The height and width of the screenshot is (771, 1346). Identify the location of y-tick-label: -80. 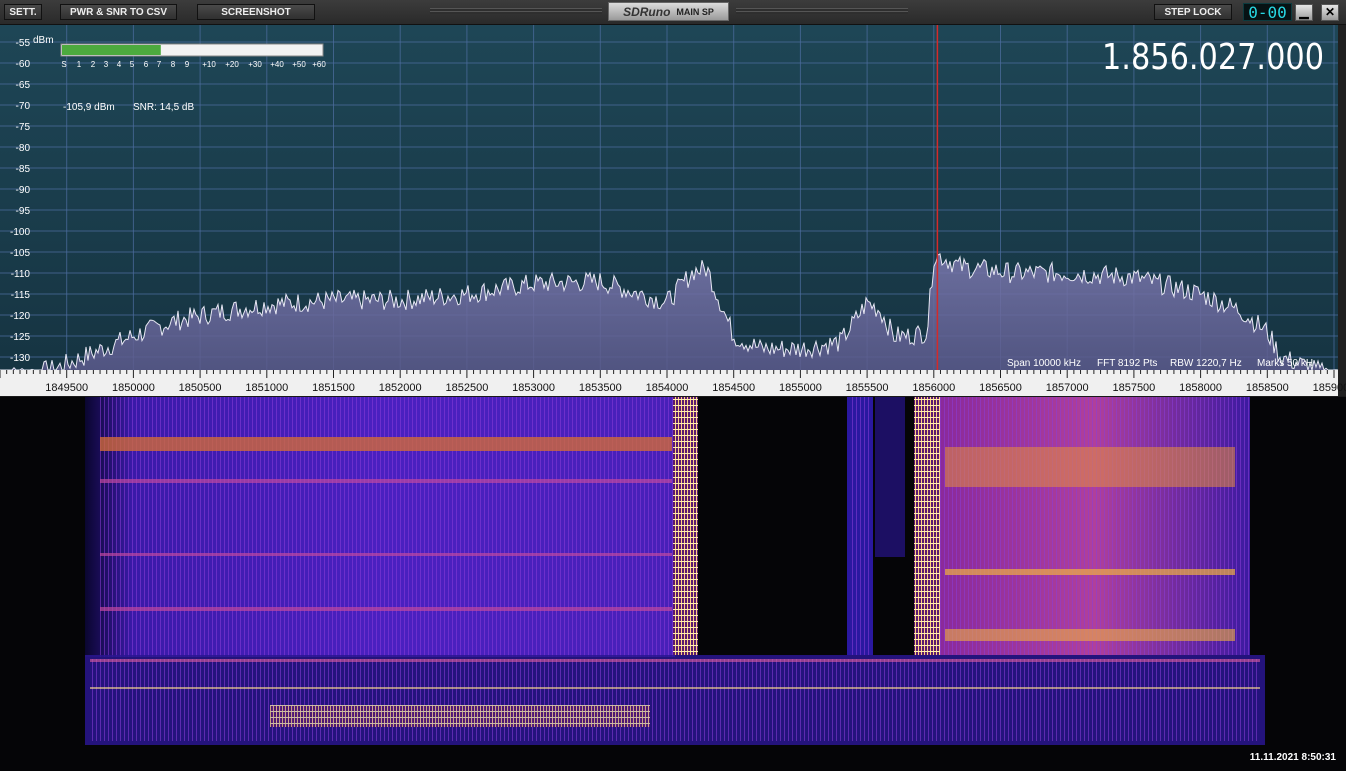
(23, 148).